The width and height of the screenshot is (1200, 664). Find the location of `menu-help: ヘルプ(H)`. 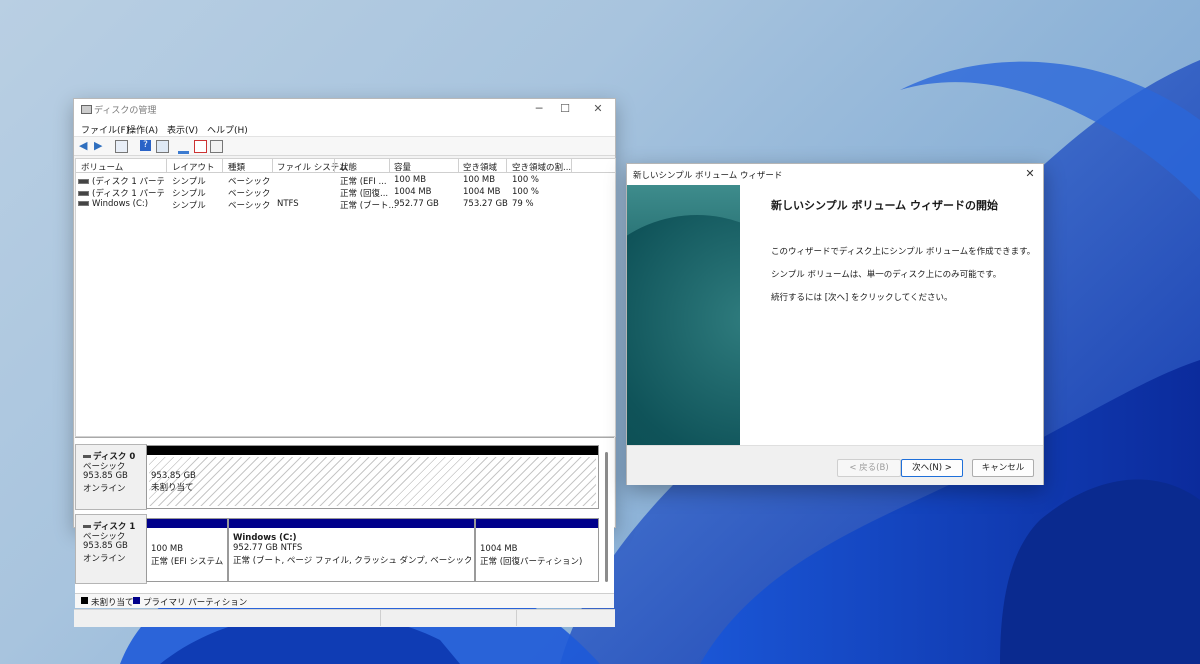

menu-help: ヘルプ(H) is located at coordinates (227, 129).